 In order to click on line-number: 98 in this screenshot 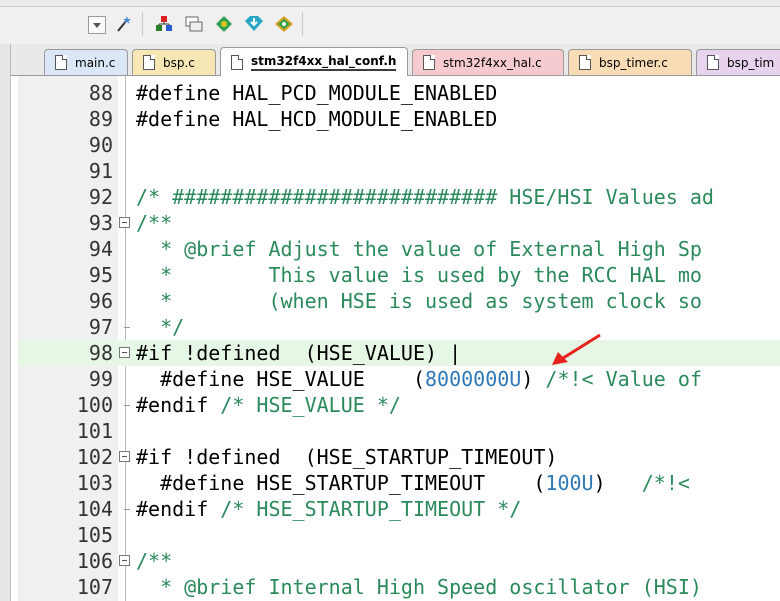, I will do `click(100, 353)`.